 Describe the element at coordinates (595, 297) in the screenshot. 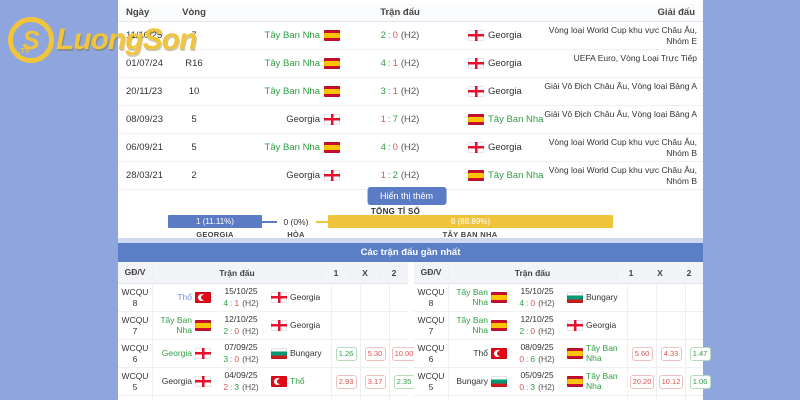

I see `team2-cell: Bungary` at that location.